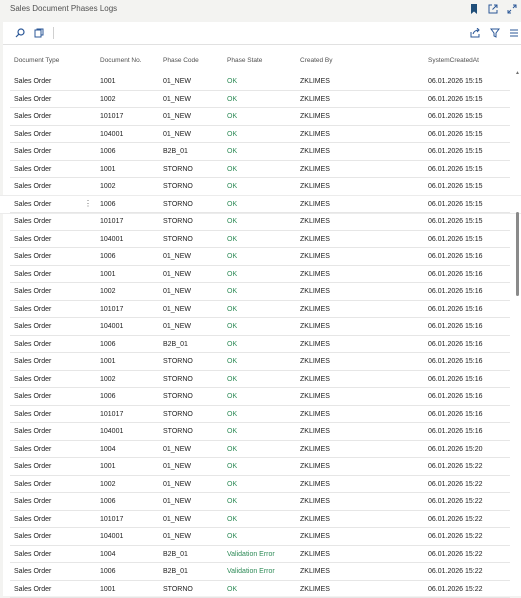  Describe the element at coordinates (514, 33) in the screenshot. I see `list-view-icon` at that location.